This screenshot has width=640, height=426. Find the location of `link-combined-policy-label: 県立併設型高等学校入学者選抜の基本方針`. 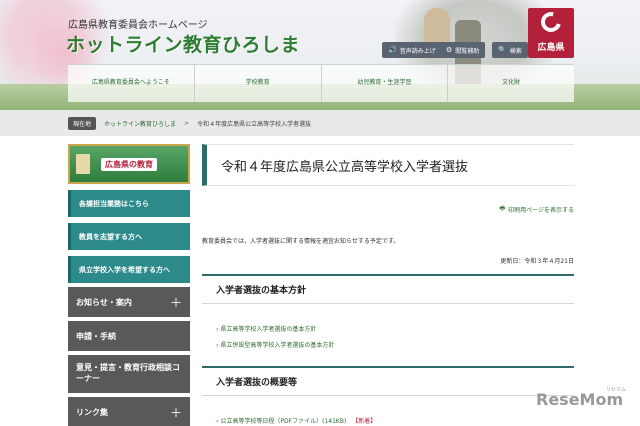

link-combined-policy-label: 県立併設型高等学校入学者選抜の基本方針 is located at coordinates (277, 345).